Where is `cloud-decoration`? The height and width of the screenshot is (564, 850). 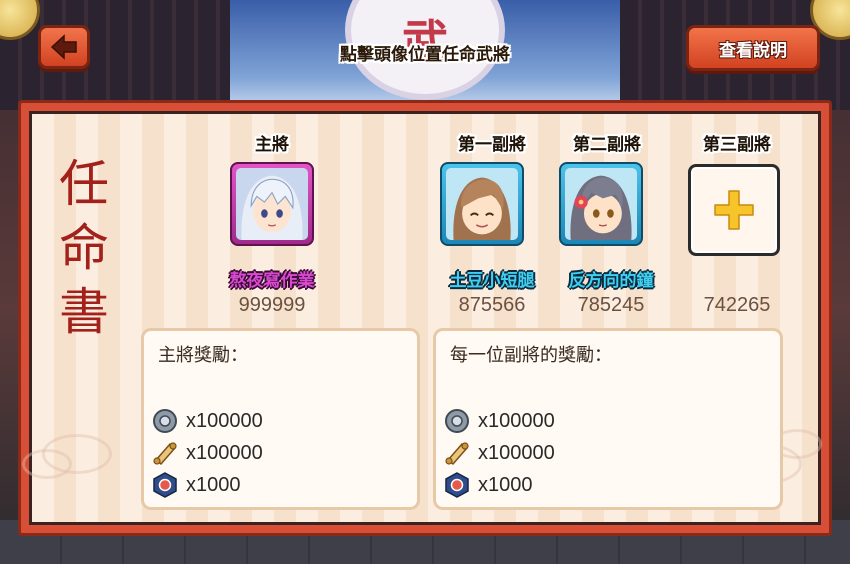 cloud-decoration is located at coordinates (47, 464).